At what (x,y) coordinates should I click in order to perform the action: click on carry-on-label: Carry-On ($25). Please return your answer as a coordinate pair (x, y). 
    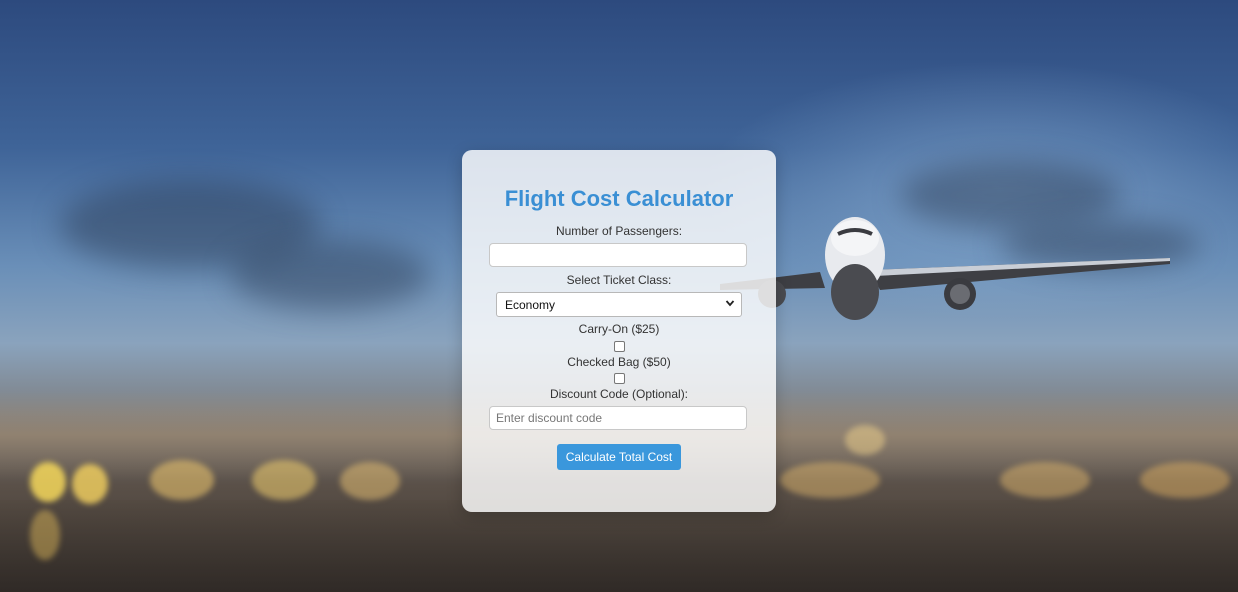
    Looking at the image, I should click on (619, 329).